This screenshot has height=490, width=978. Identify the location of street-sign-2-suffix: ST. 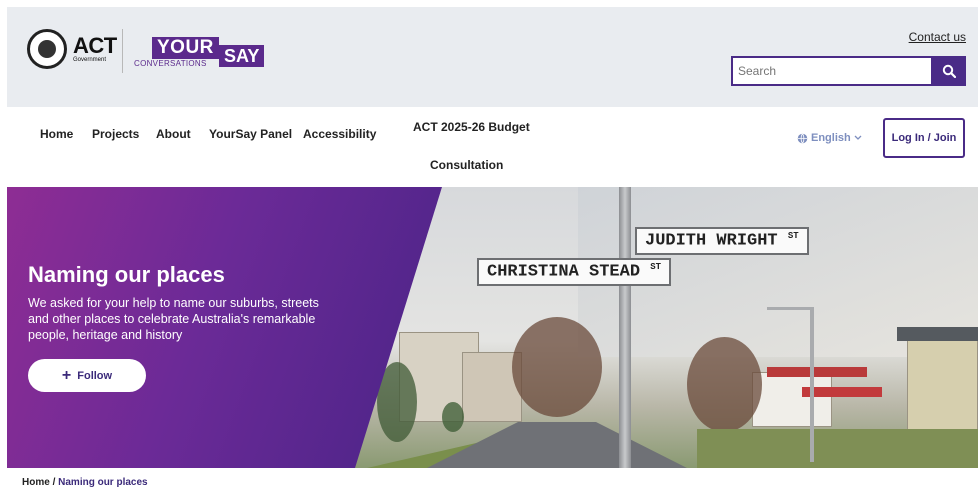
(656, 267).